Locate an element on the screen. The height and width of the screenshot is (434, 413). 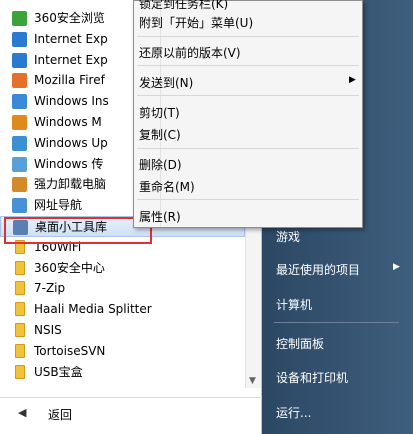
ctx-item-pin-start: 附到「开始」菜单(U) is located at coordinates (196, 22).